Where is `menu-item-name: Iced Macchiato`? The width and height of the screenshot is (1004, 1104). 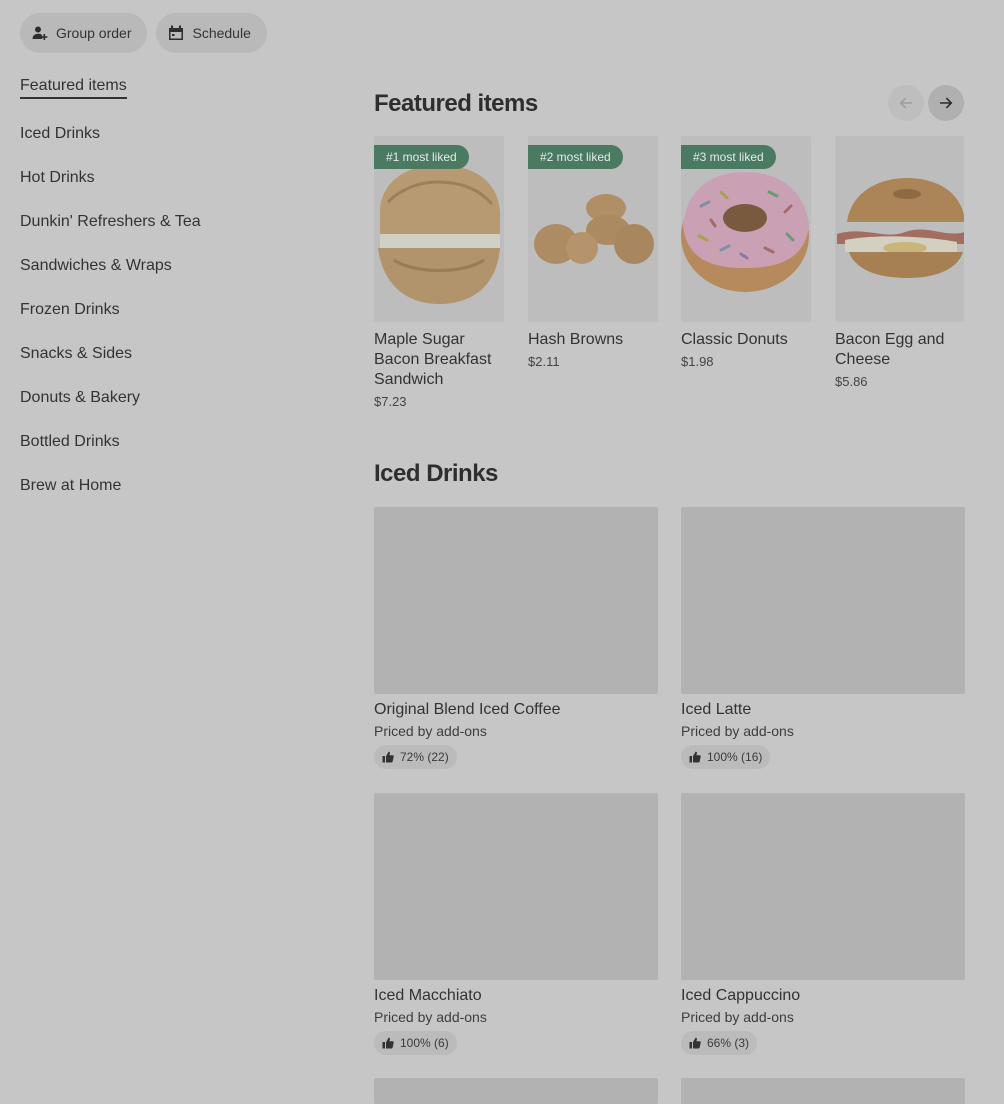 menu-item-name: Iced Macchiato is located at coordinates (428, 995).